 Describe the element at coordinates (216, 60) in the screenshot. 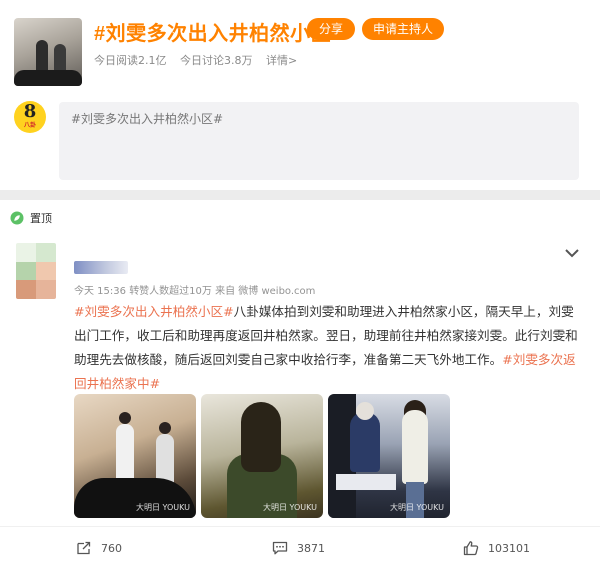

I see `discussion-count: 今日讨论3.8万` at that location.